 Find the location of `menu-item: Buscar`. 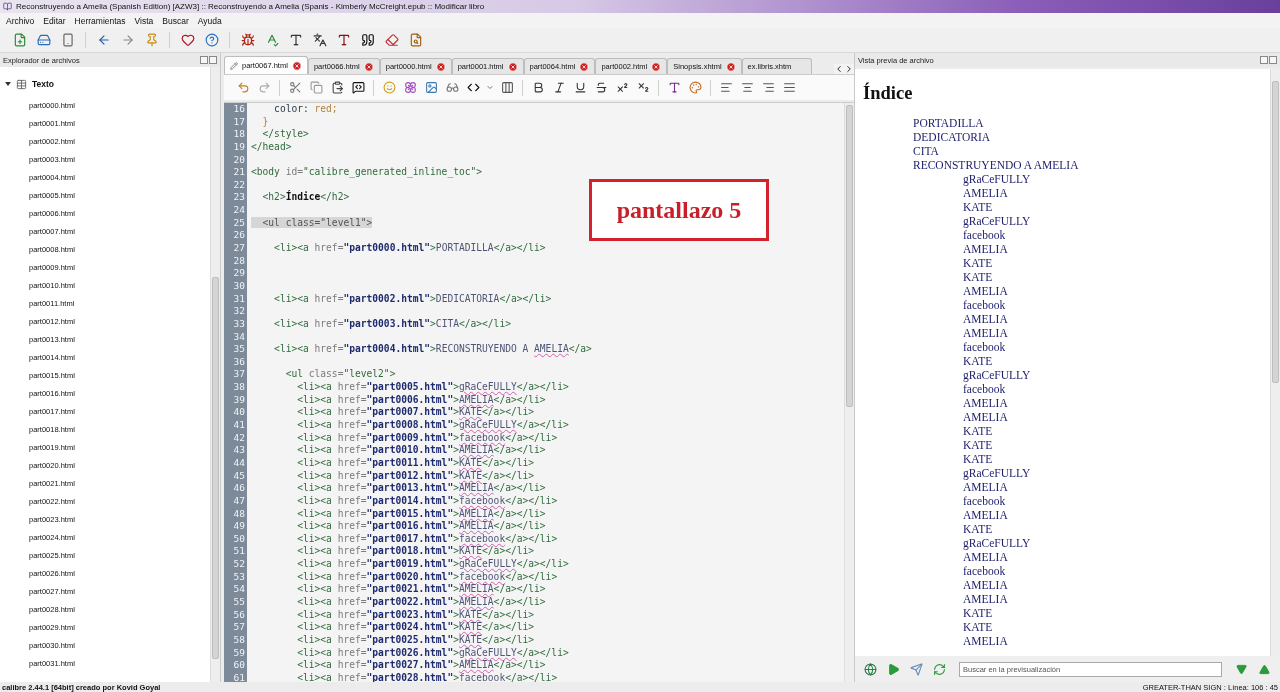

menu-item: Buscar is located at coordinates (175, 20).